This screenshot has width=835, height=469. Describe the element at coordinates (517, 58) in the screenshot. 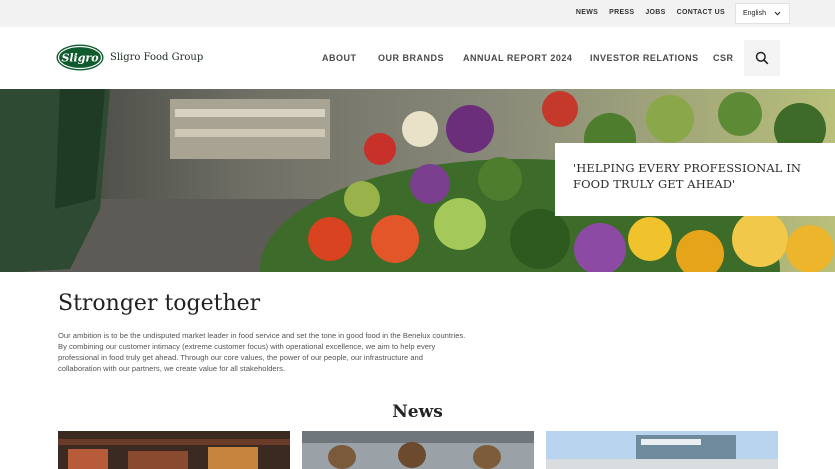

I see `nav-item-annual-report: ANNUAL REPORT 2024` at that location.